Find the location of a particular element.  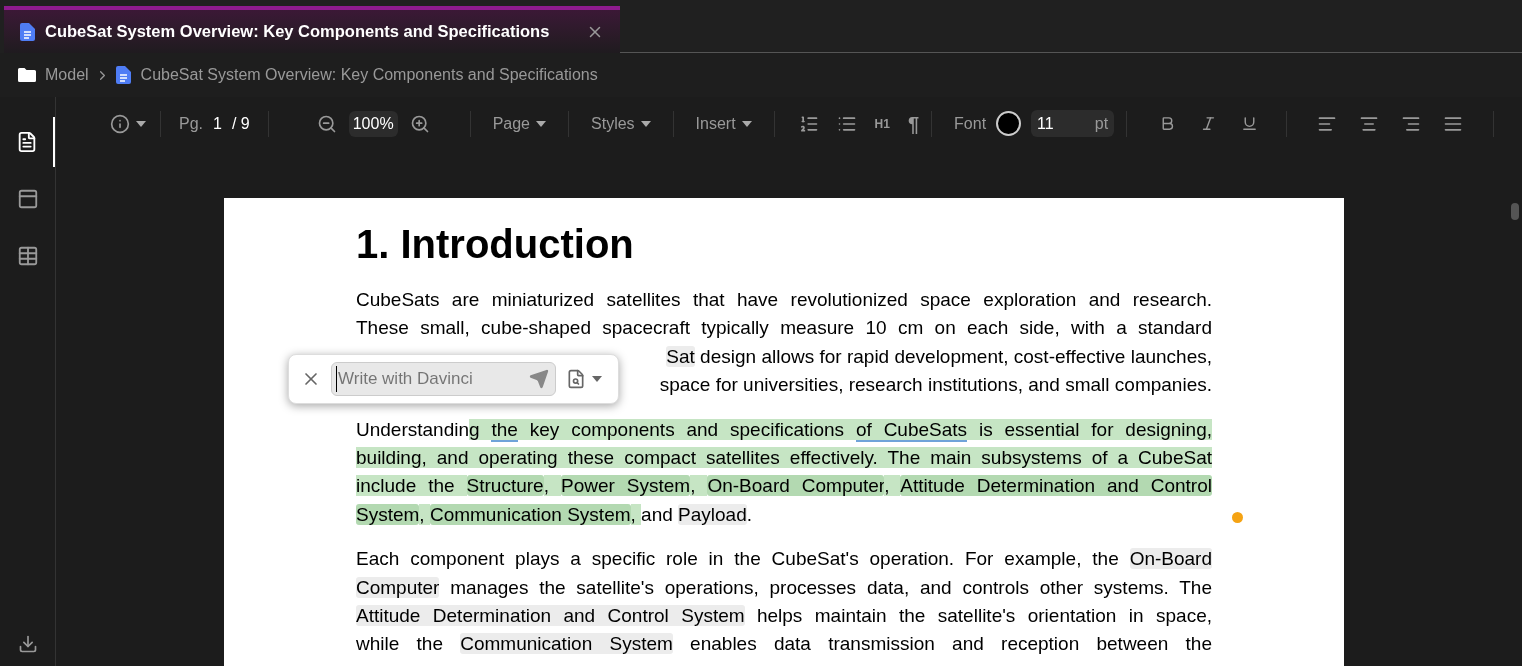

text-line: Computer manages the satellite's operations, processes data, and controls other systems. The is located at coordinates (784, 587).